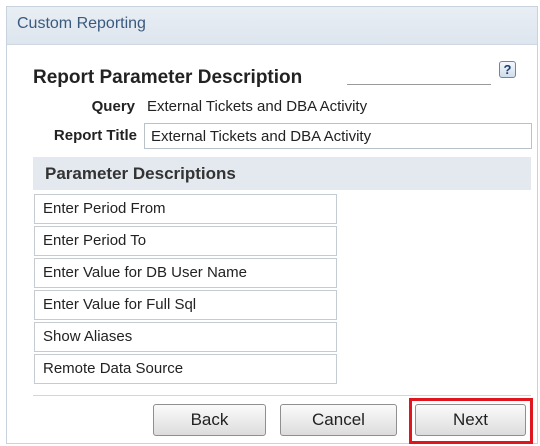 The height and width of the screenshot is (446, 540). I want to click on parameter-item-period-from: Enter Period From, so click(185, 209).